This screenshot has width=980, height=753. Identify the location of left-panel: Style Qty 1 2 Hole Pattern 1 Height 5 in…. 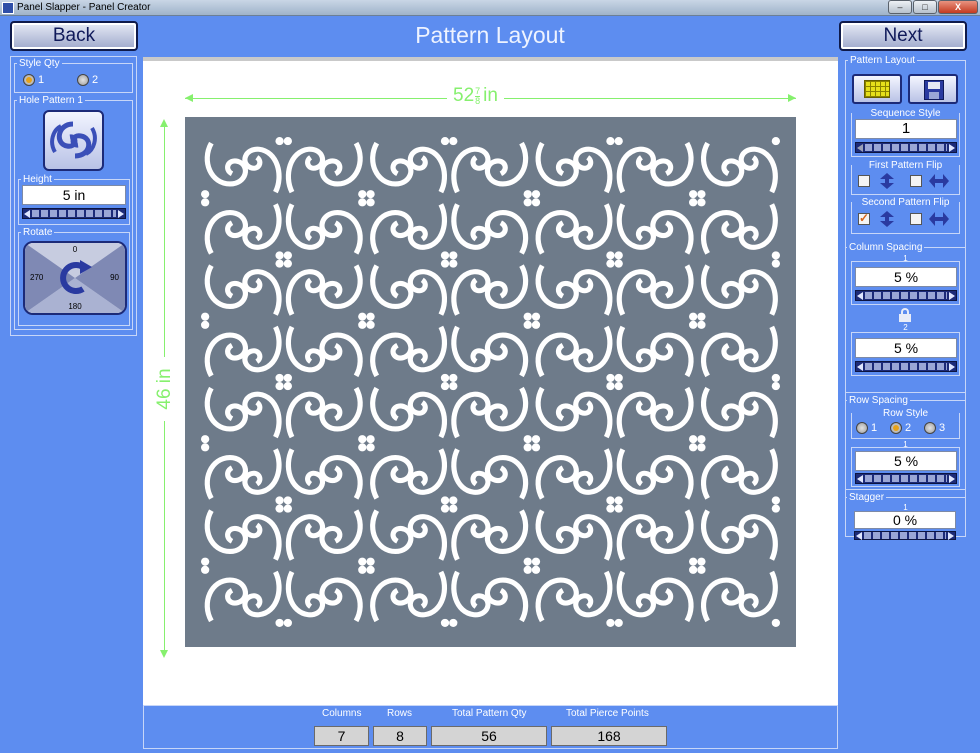
(73, 196).